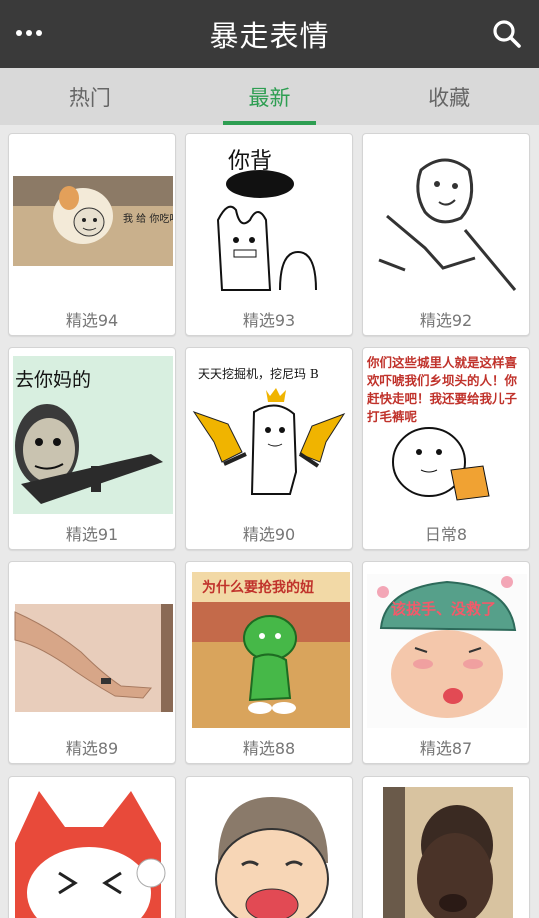 The width and height of the screenshot is (539, 918). What do you see at coordinates (269, 534) in the screenshot?
I see `card-label: 精选90` at bounding box center [269, 534].